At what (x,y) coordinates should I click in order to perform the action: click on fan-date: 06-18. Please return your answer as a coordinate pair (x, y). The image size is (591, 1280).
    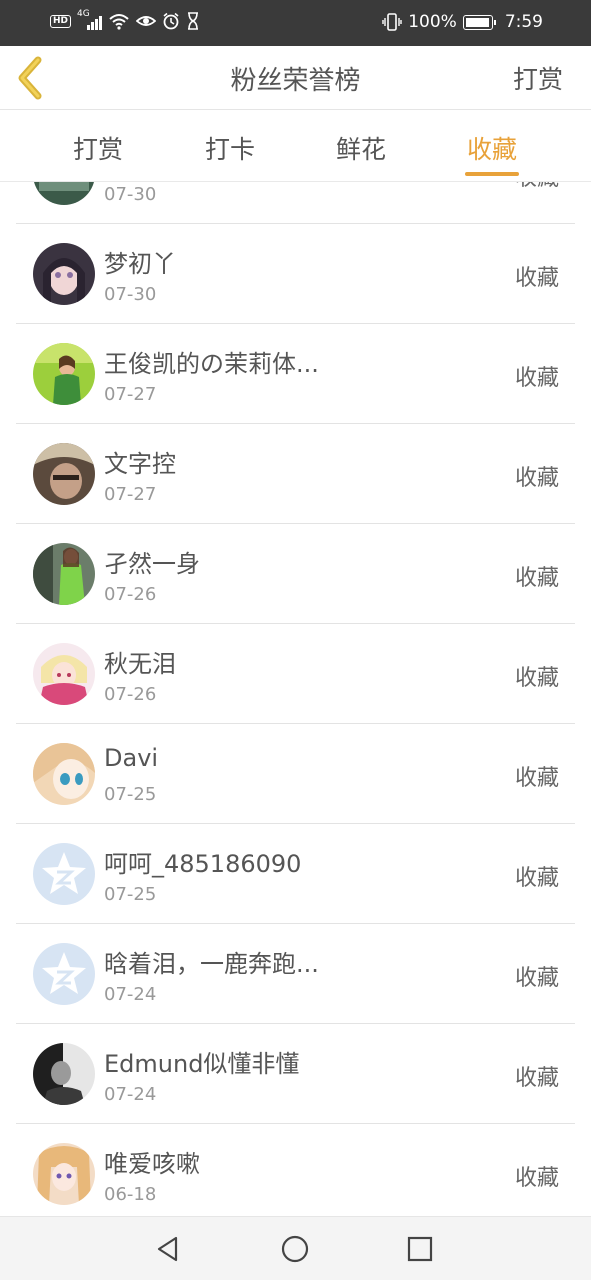
    Looking at the image, I should click on (130, 1194).